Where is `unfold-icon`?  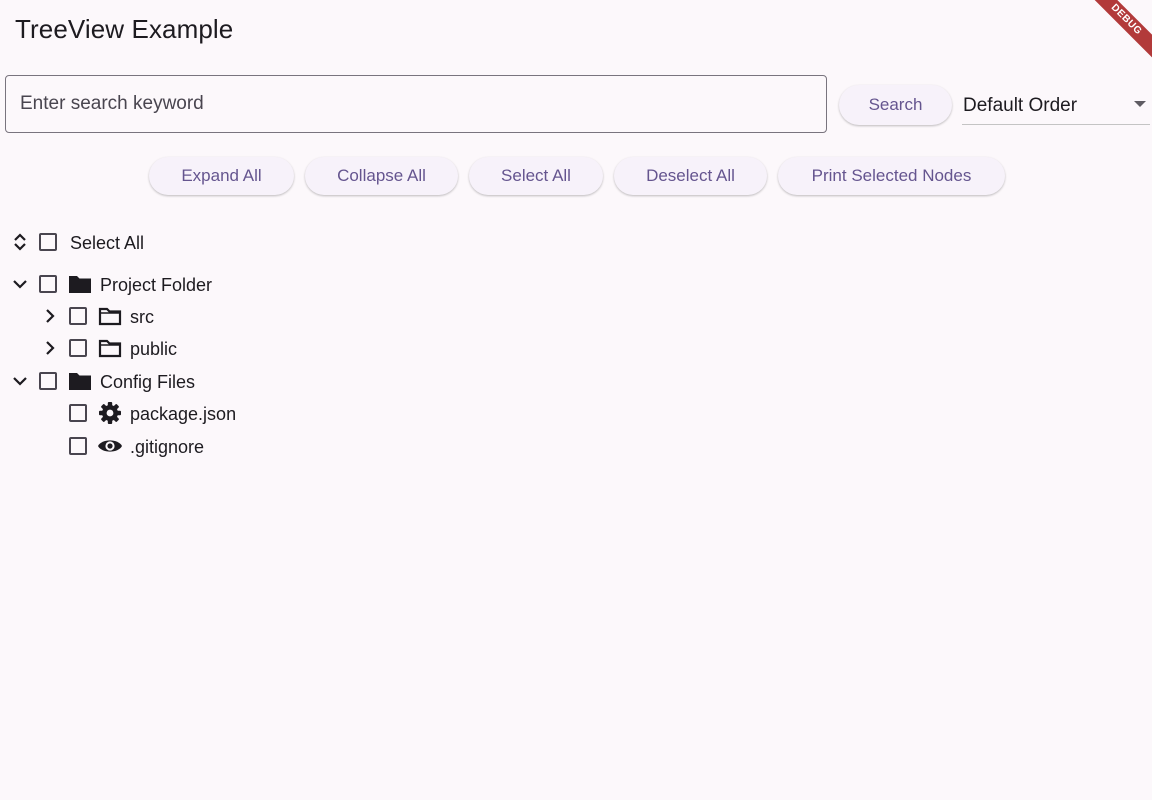
unfold-icon is located at coordinates (20, 242).